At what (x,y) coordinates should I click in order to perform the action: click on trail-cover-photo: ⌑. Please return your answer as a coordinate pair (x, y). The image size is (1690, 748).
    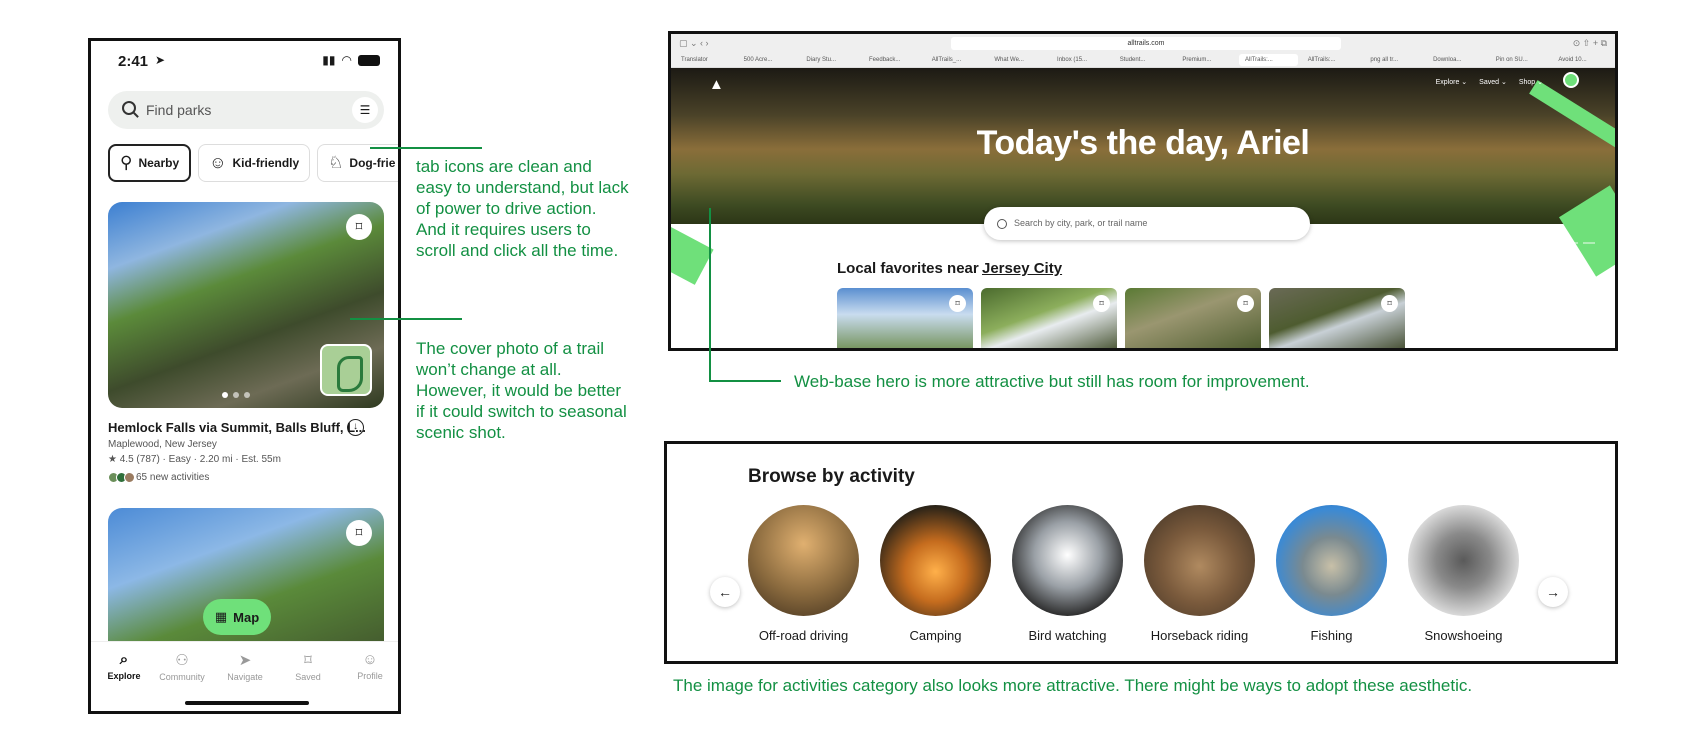
    Looking at the image, I should click on (246, 305).